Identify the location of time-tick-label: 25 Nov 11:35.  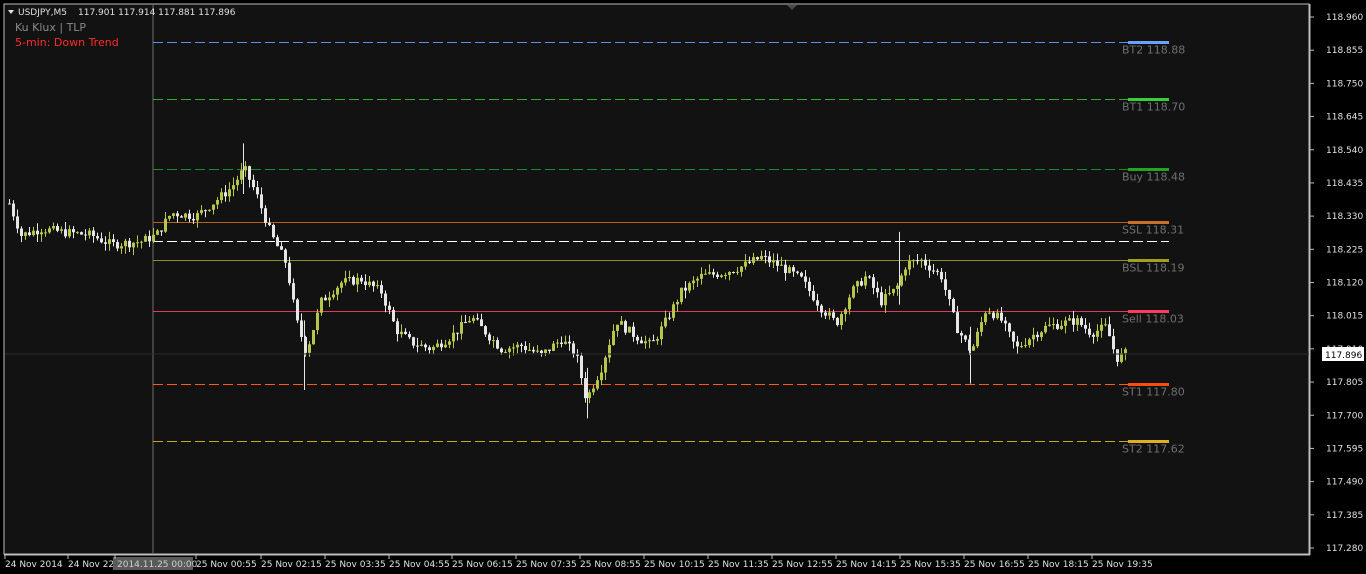
(738, 565).